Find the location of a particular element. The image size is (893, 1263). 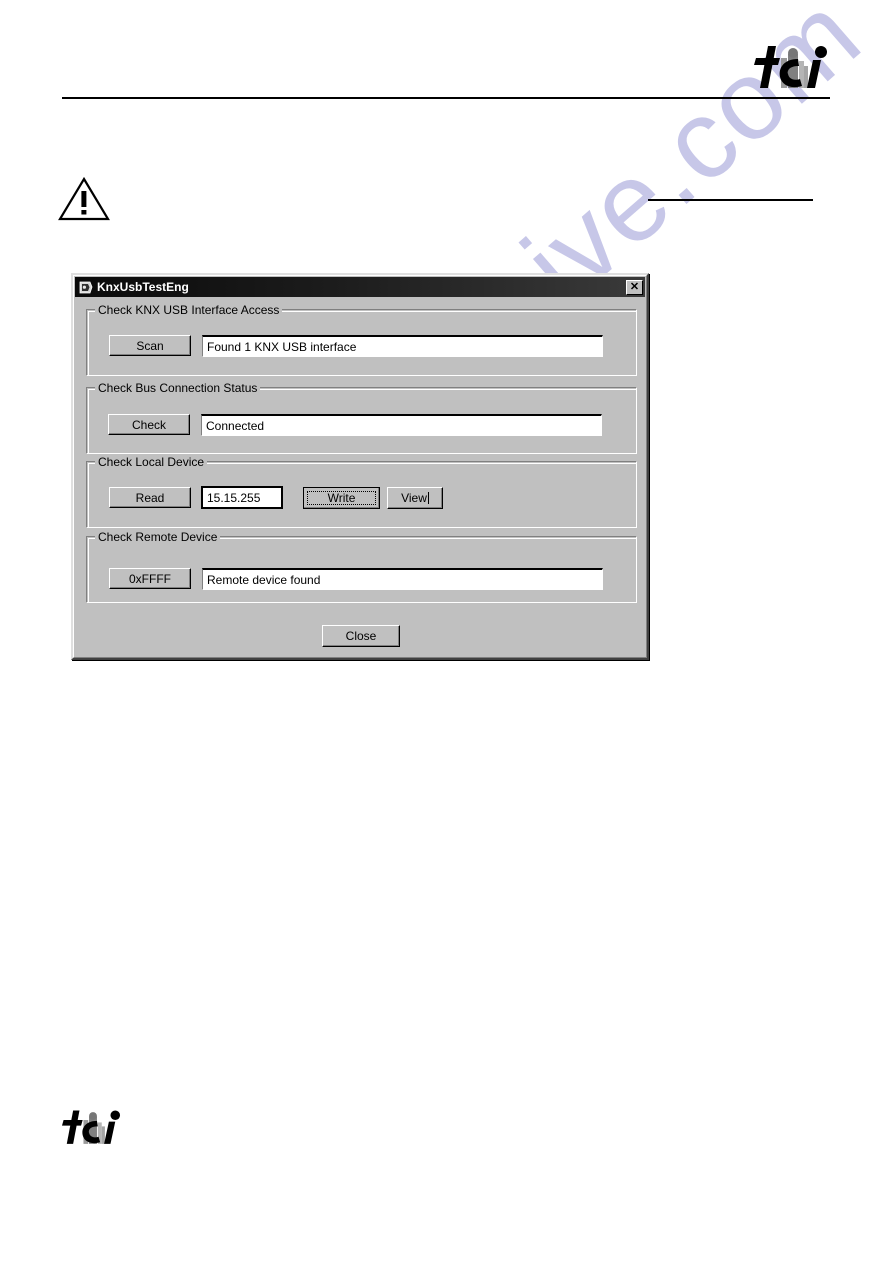

write-button-label: Write is located at coordinates (341, 498).